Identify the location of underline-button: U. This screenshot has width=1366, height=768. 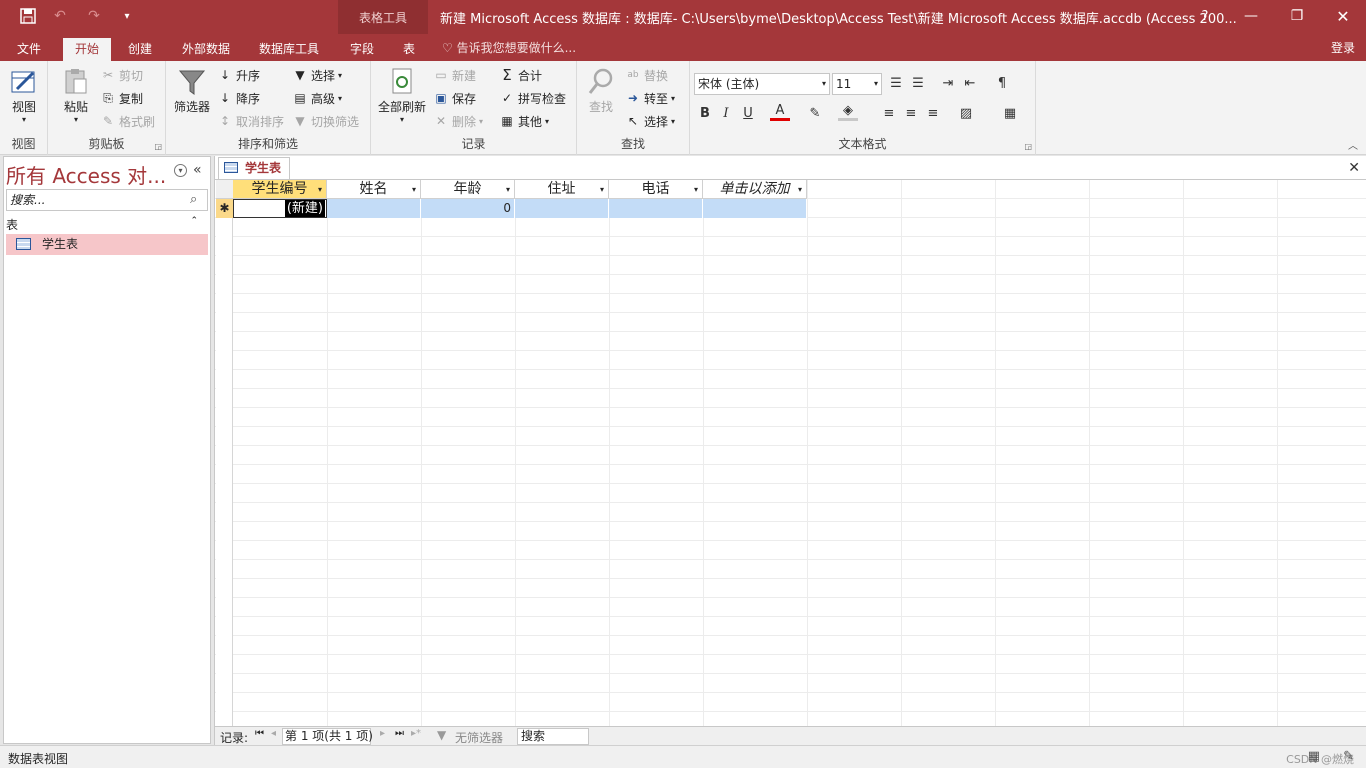
(748, 113).